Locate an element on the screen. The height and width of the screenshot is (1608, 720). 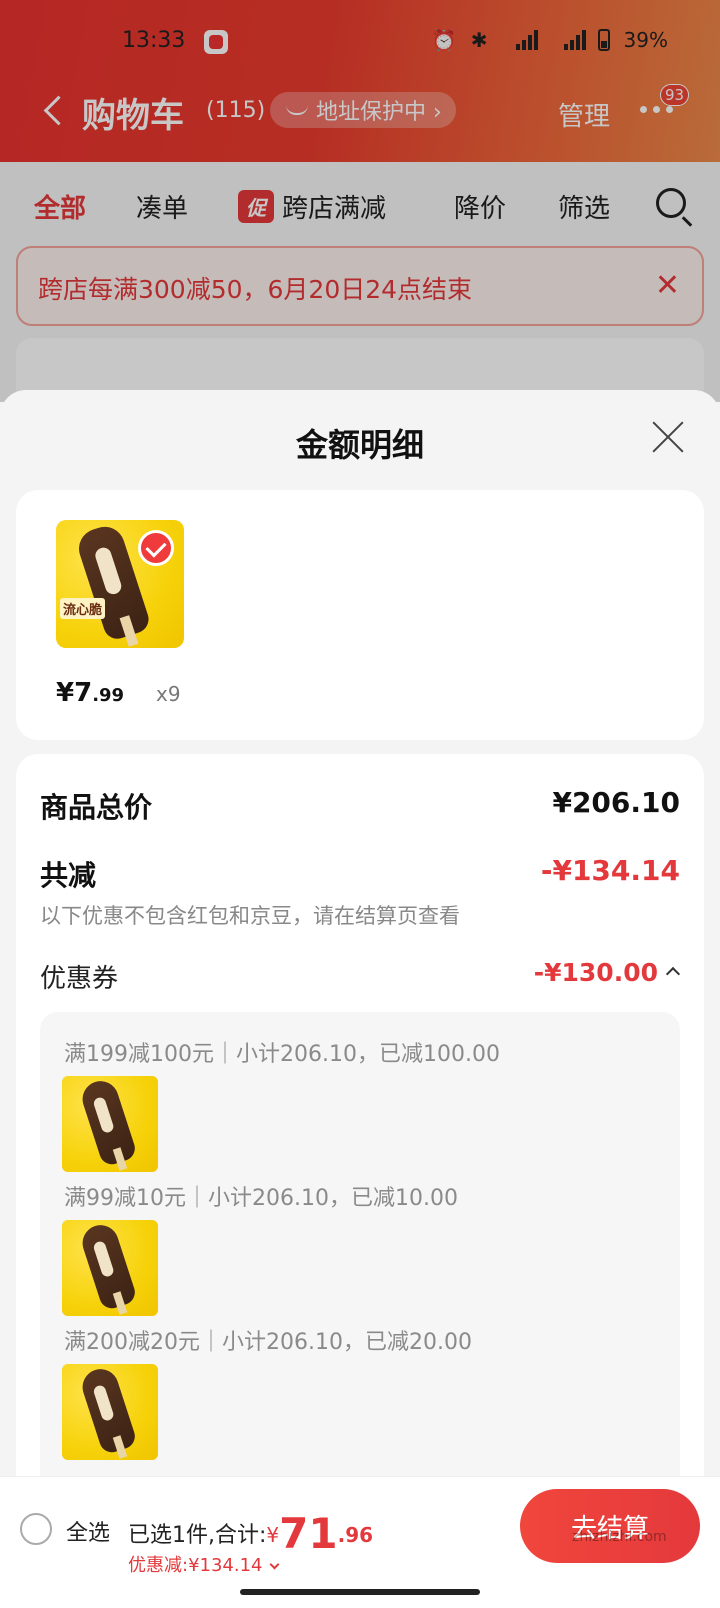
selected-product-card: 流心脆 ¥7.99 x9 is located at coordinates (360, 615).